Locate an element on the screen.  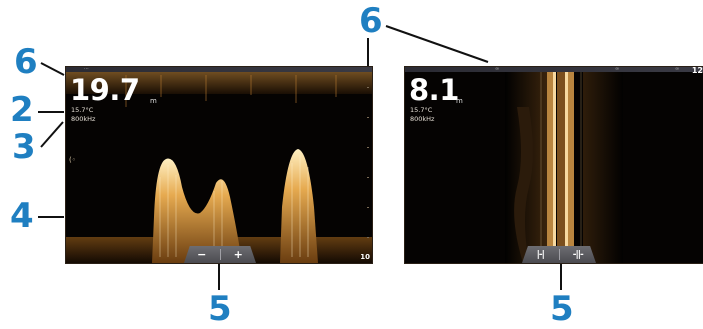
zoom-out-button: − is located at coordinates (202, 254).